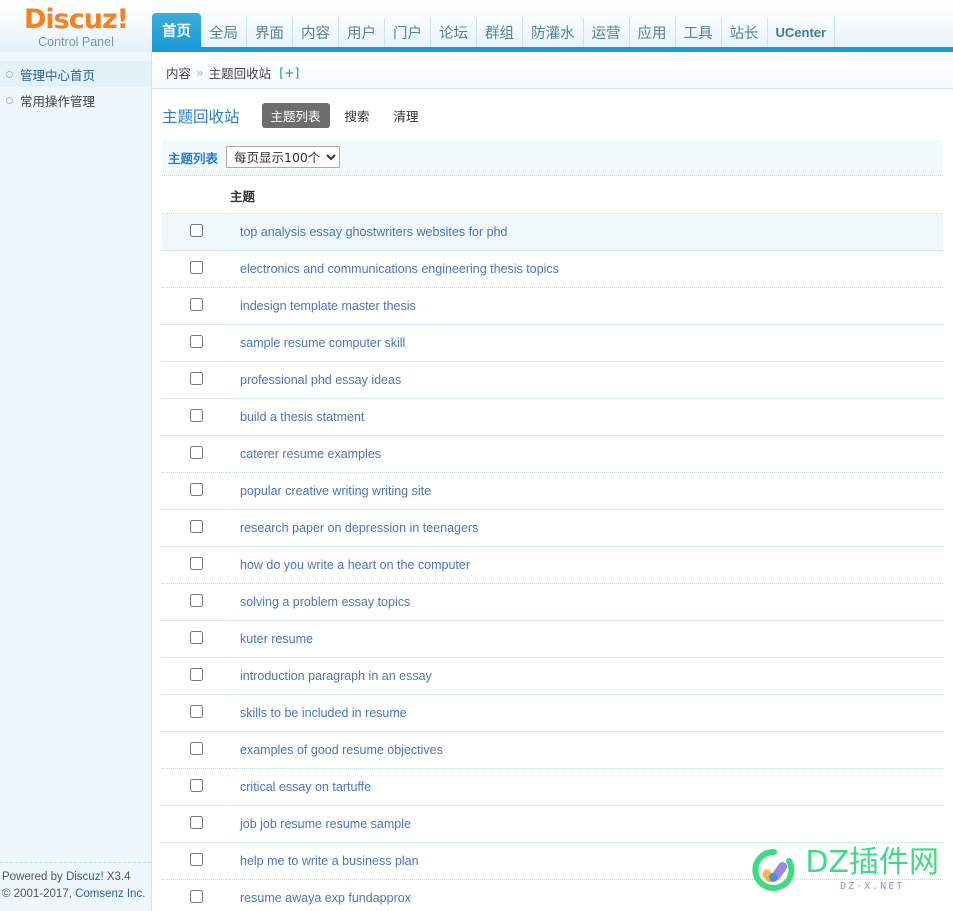 This screenshot has height=911, width=953. I want to click on table-row: examples of good resume objectives, so click(552, 750).